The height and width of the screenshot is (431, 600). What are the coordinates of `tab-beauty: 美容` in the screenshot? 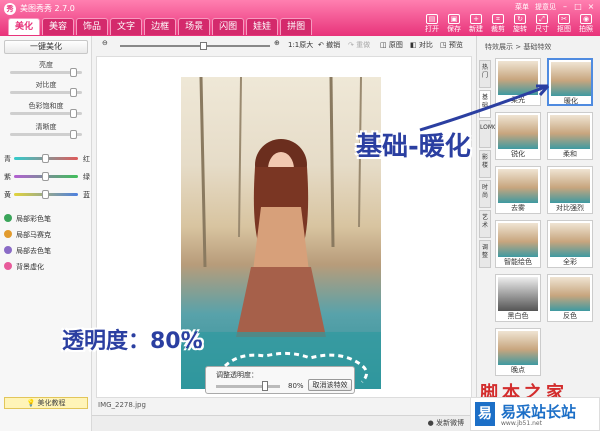 It's located at (58, 26).